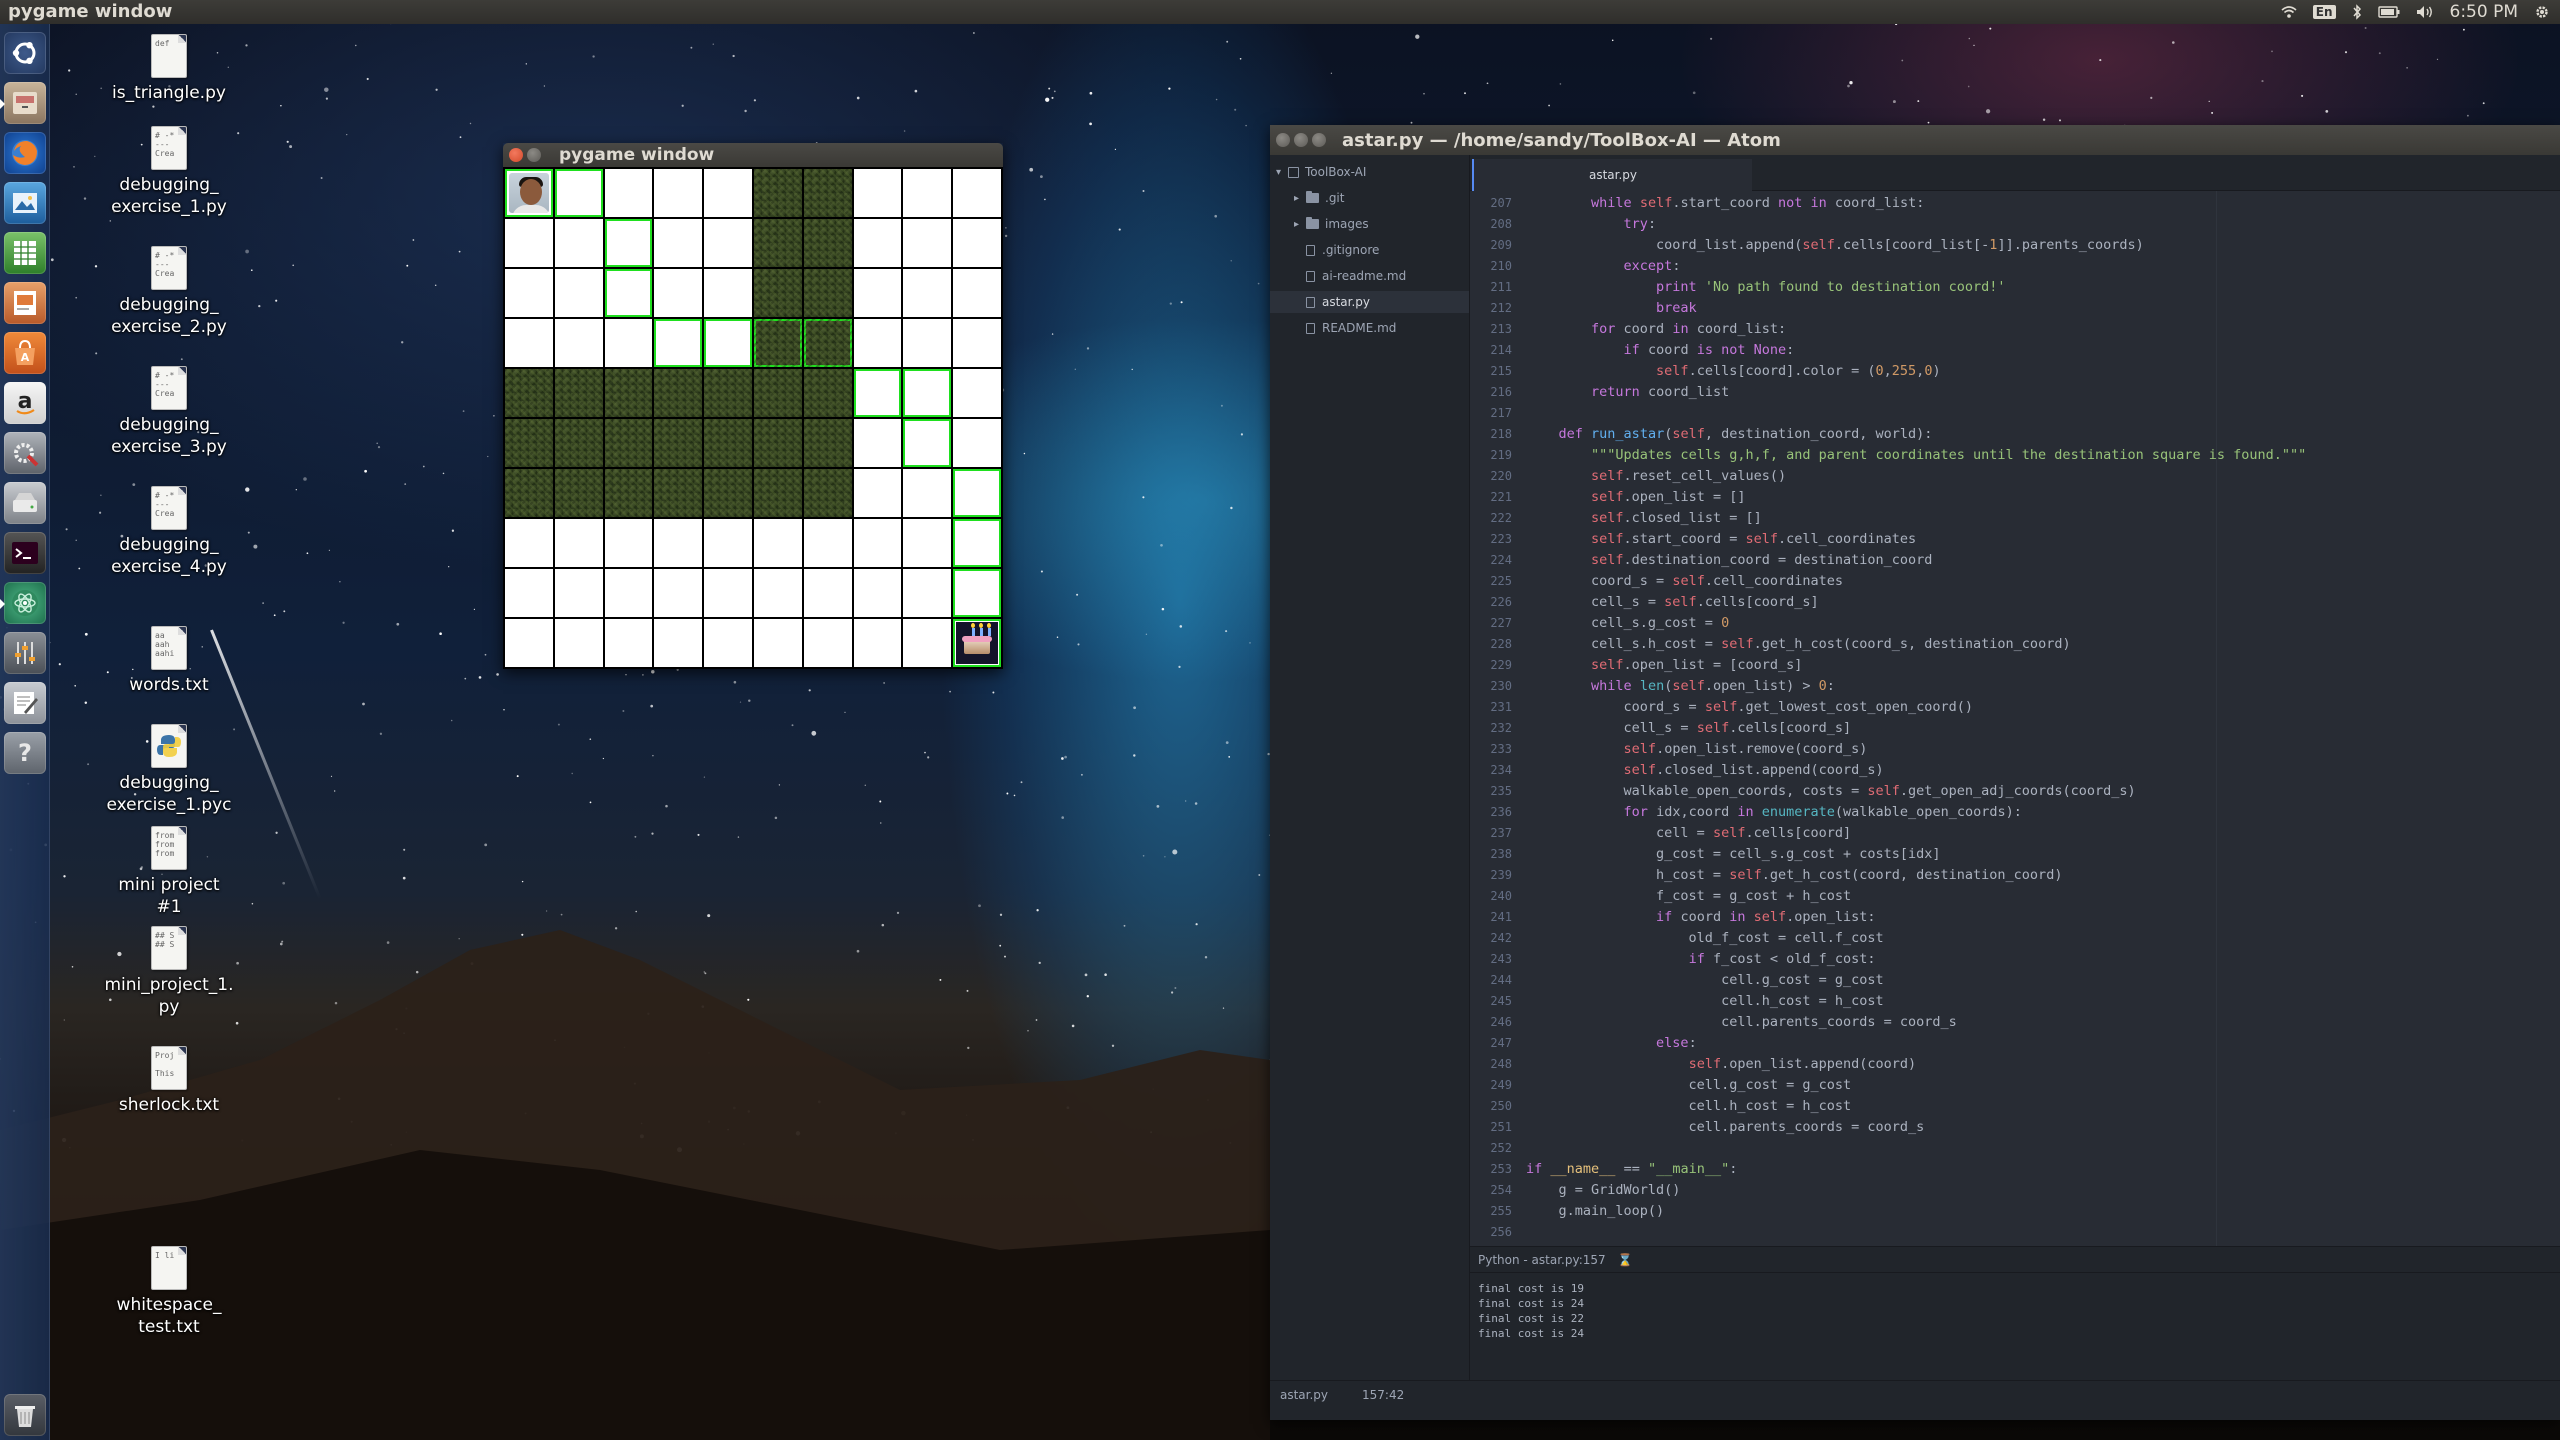 The height and width of the screenshot is (1440, 2560). What do you see at coordinates (25, 653) in the screenshot?
I see `mixer-button` at bounding box center [25, 653].